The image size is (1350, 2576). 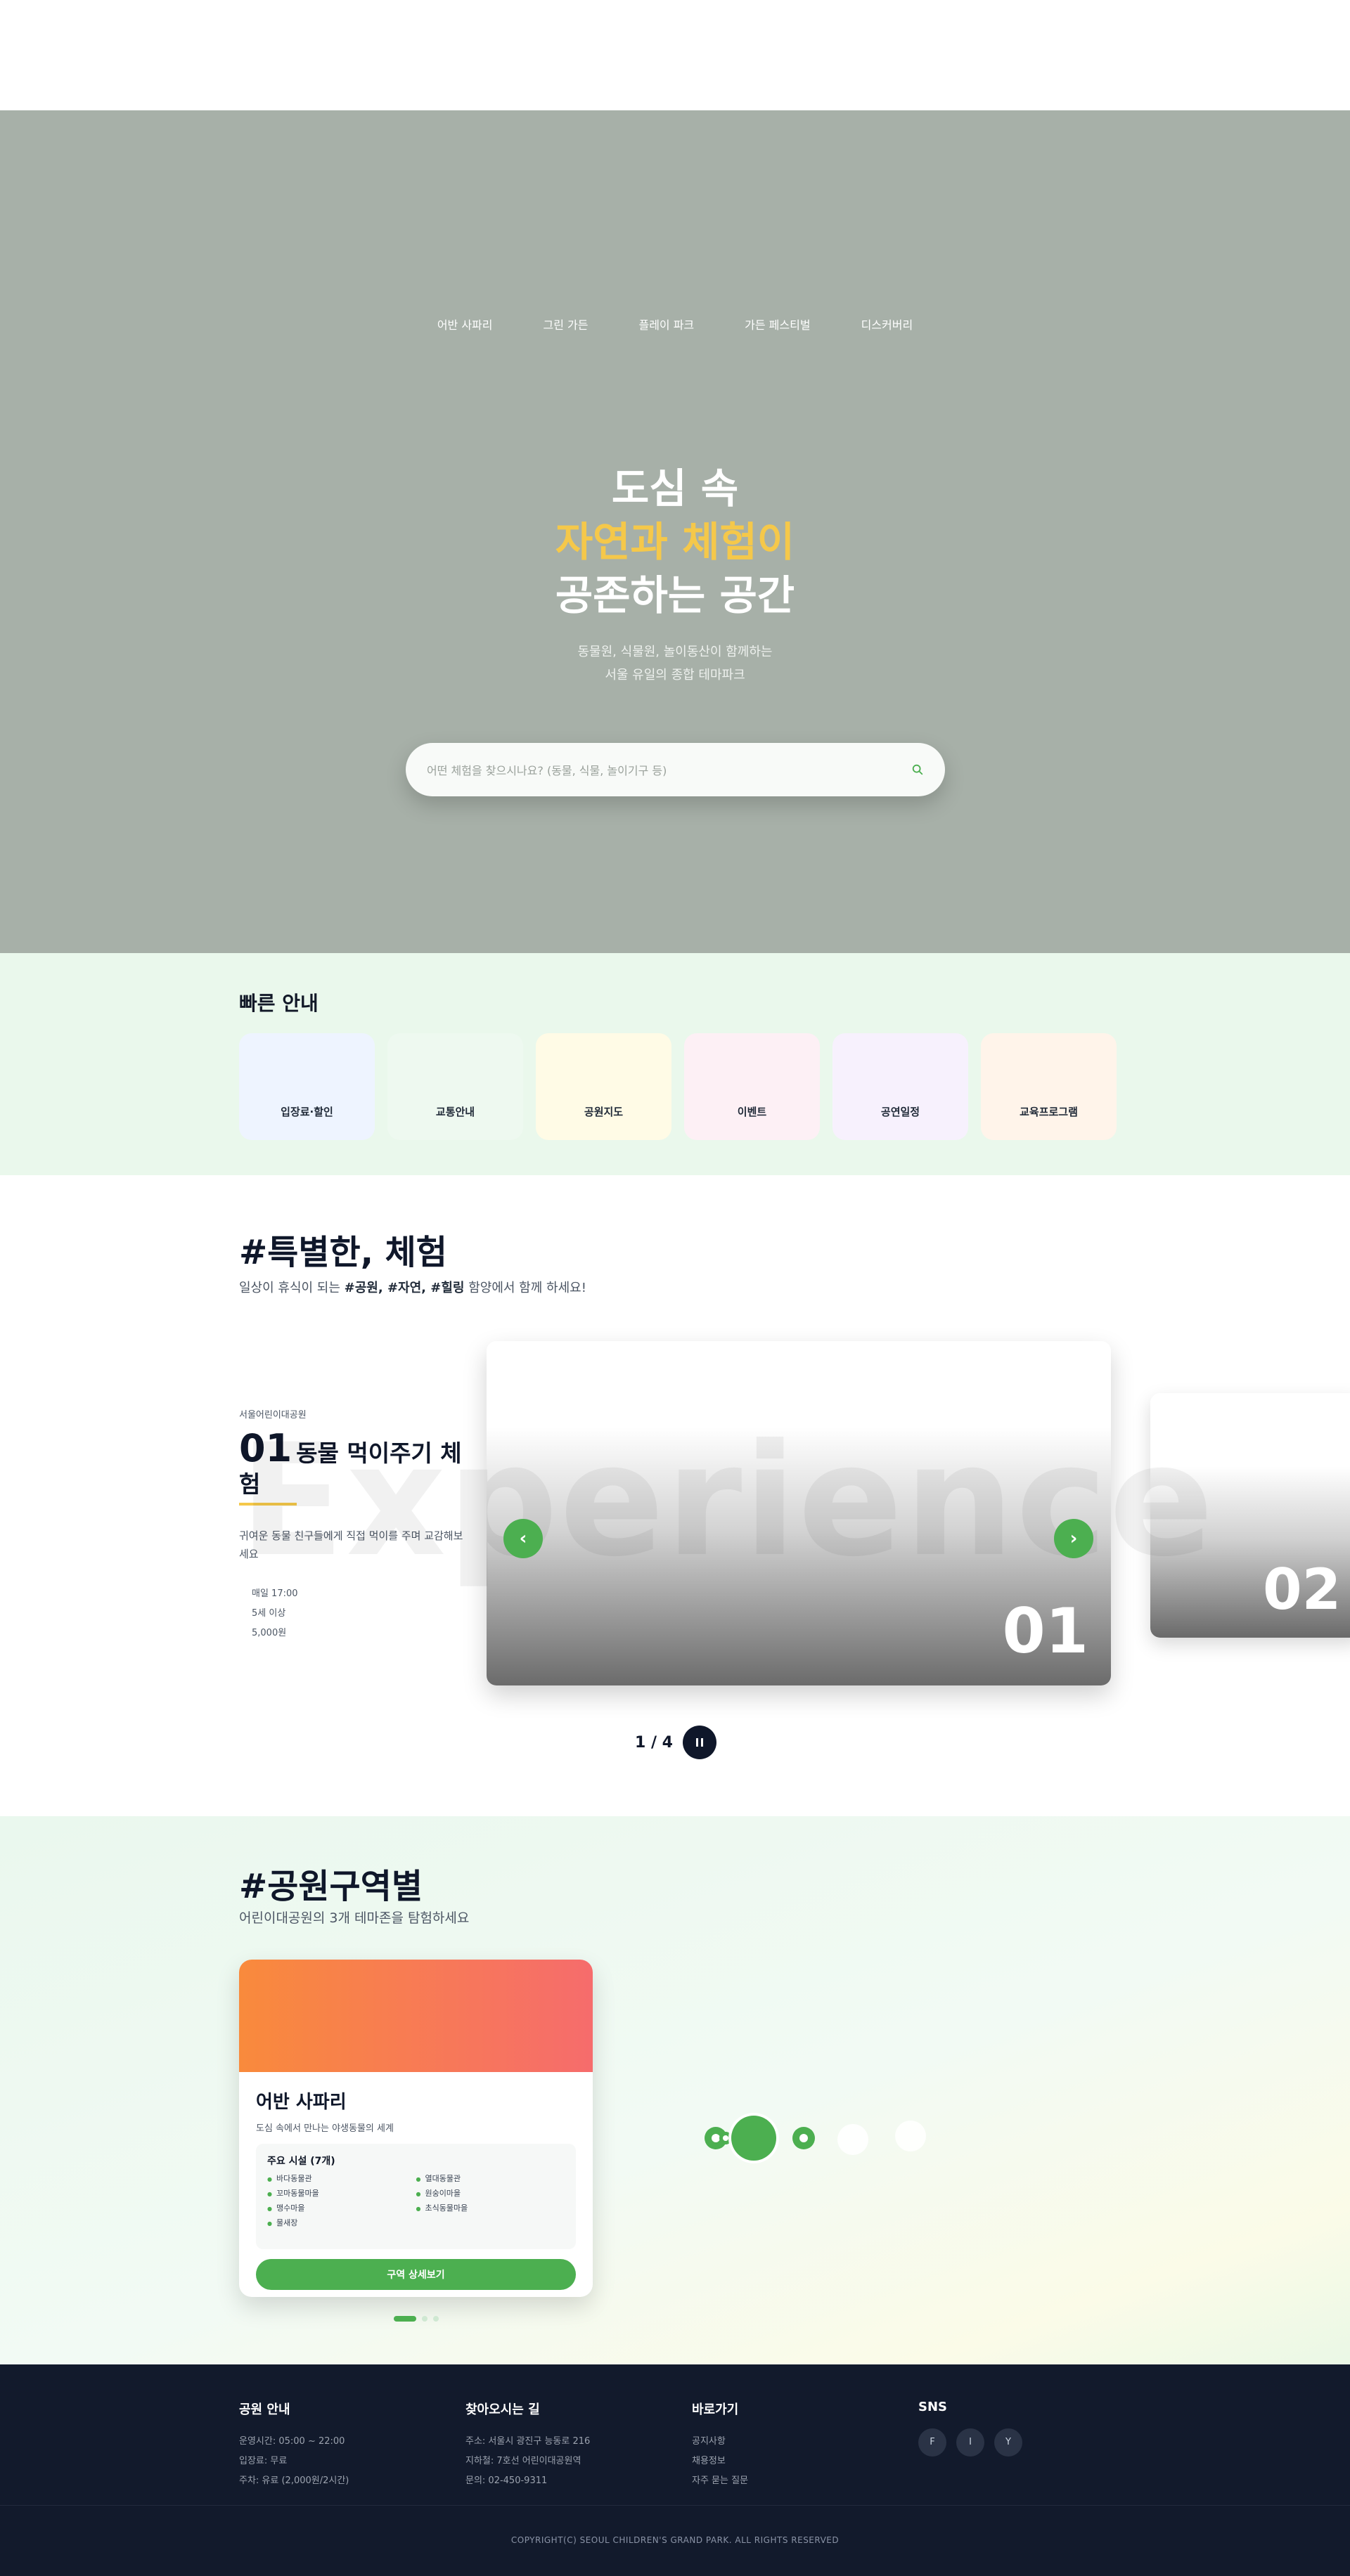 I want to click on footer-sns: SNS F I Y, so click(x=970, y=2428).